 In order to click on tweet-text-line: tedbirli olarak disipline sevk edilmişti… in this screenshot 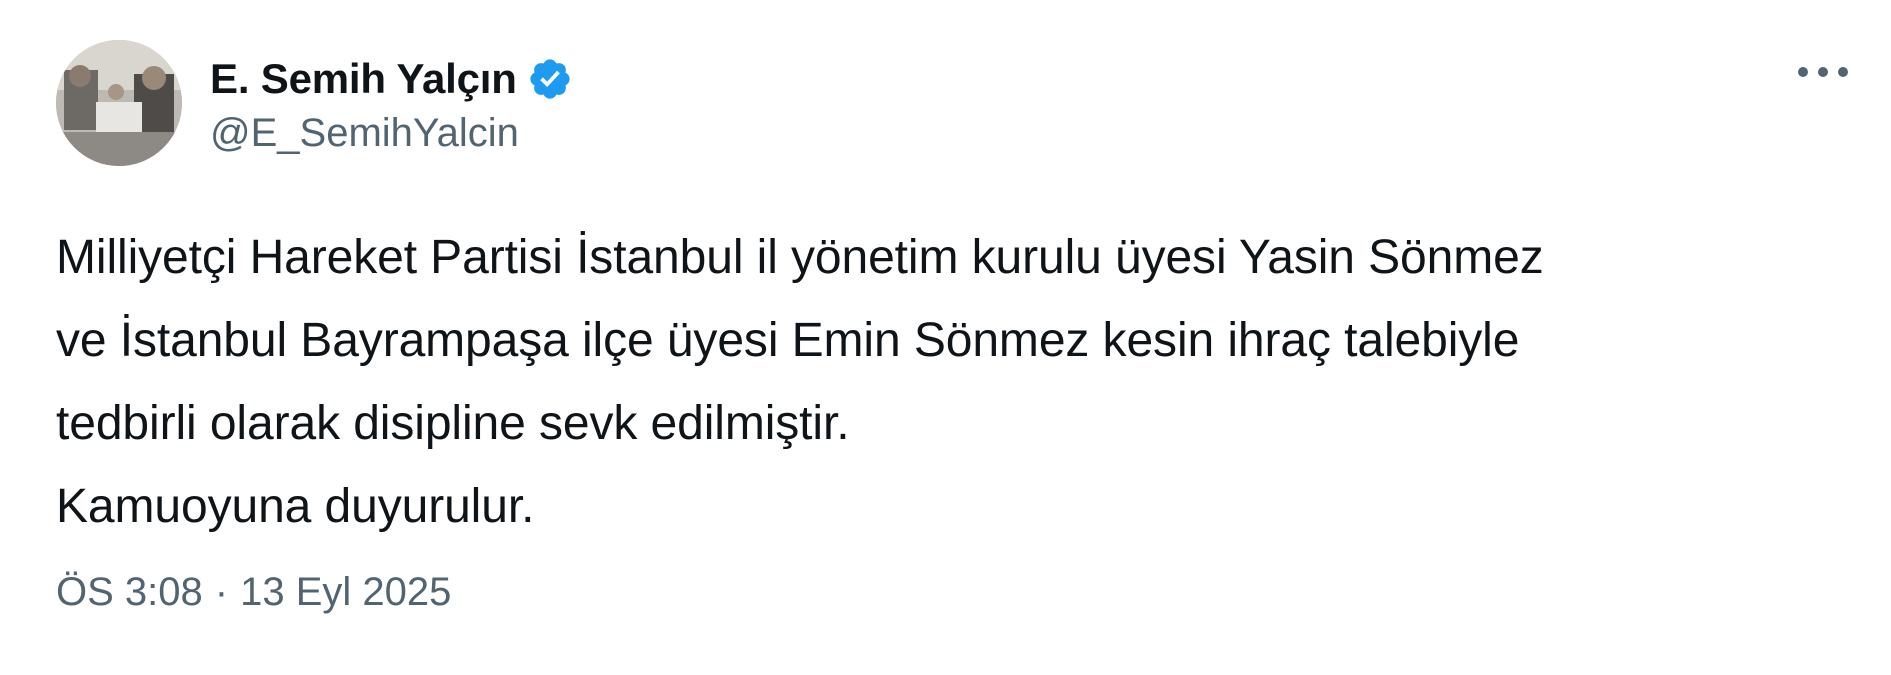, I will do `click(453, 423)`.